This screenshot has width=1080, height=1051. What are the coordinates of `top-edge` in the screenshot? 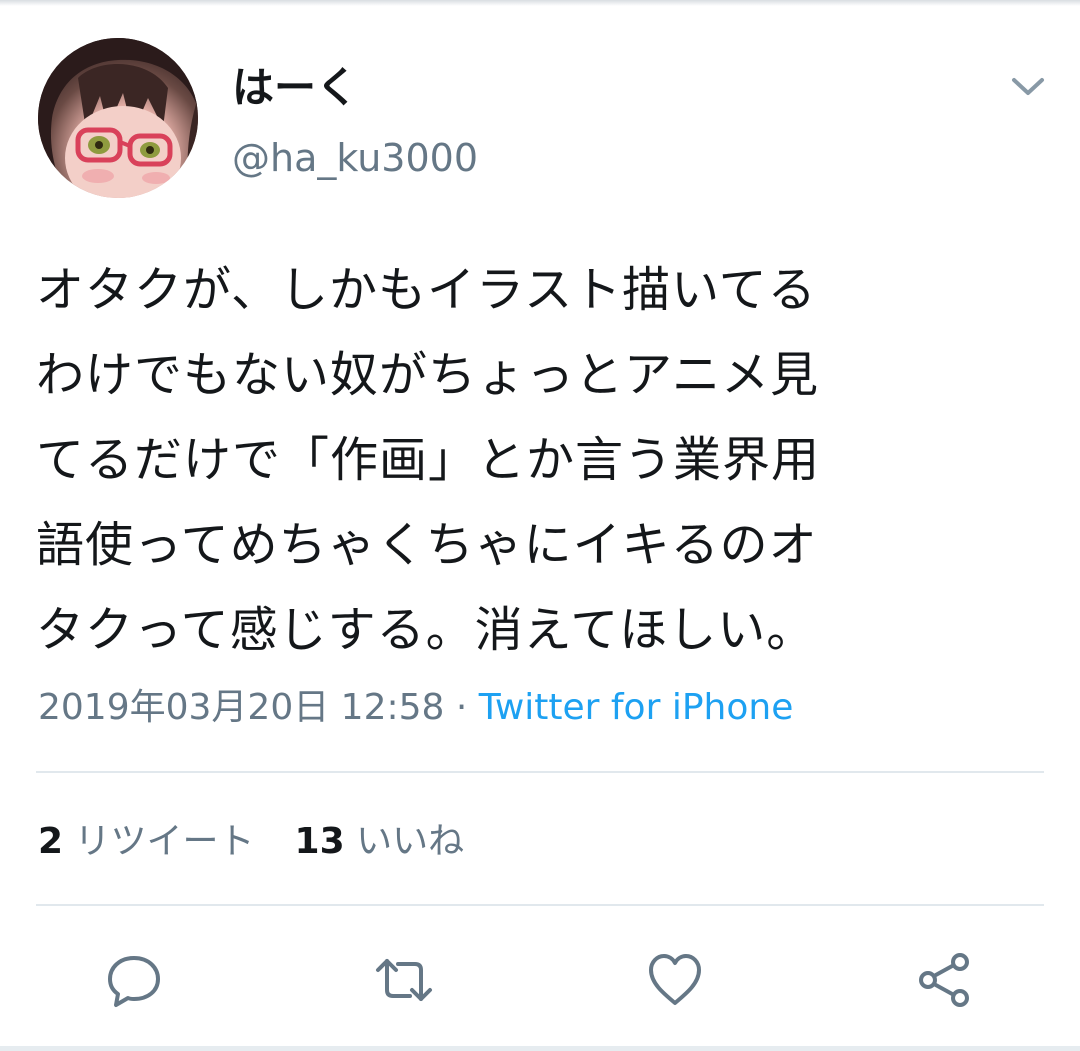 It's located at (540, 3).